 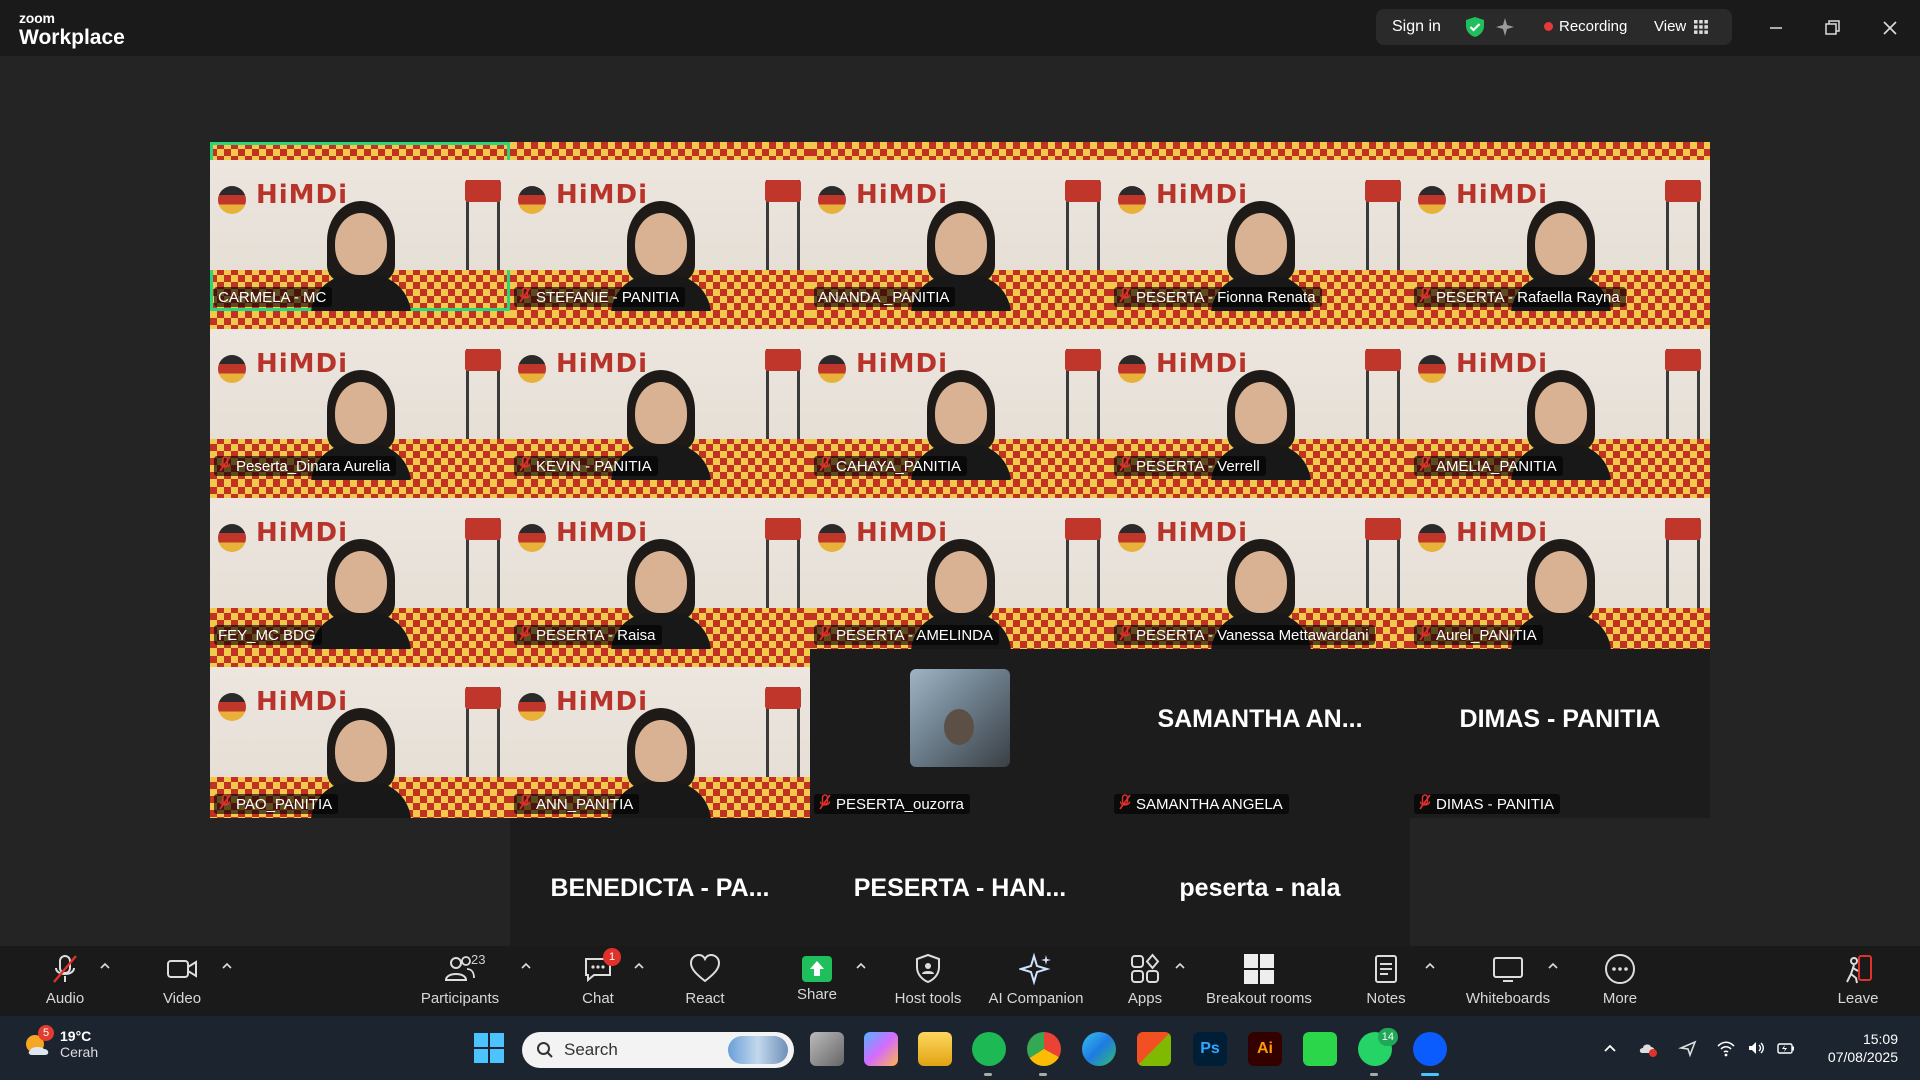 I want to click on zoom-logo: zoom Workplace, so click(x=72, y=29).